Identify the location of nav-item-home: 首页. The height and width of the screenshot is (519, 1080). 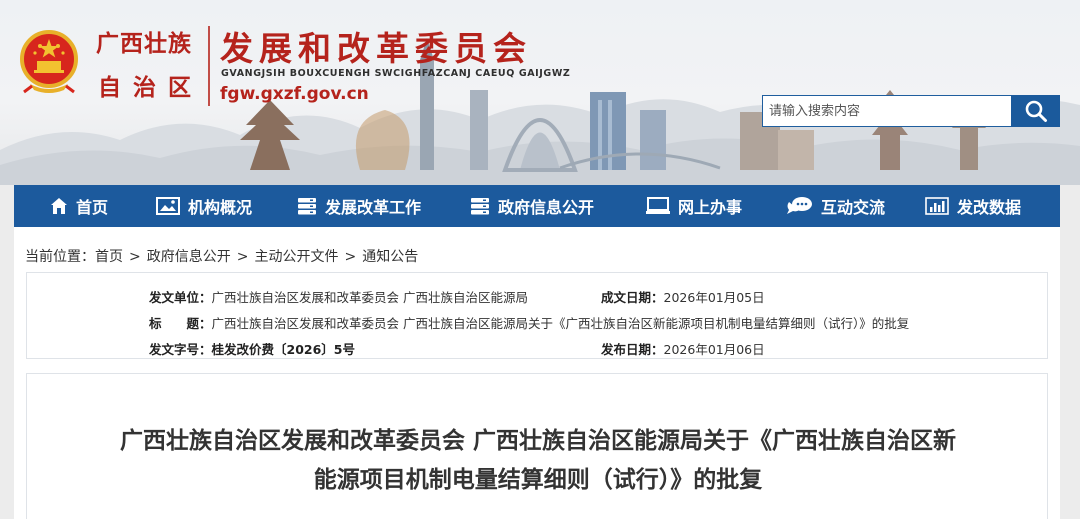
(79, 206).